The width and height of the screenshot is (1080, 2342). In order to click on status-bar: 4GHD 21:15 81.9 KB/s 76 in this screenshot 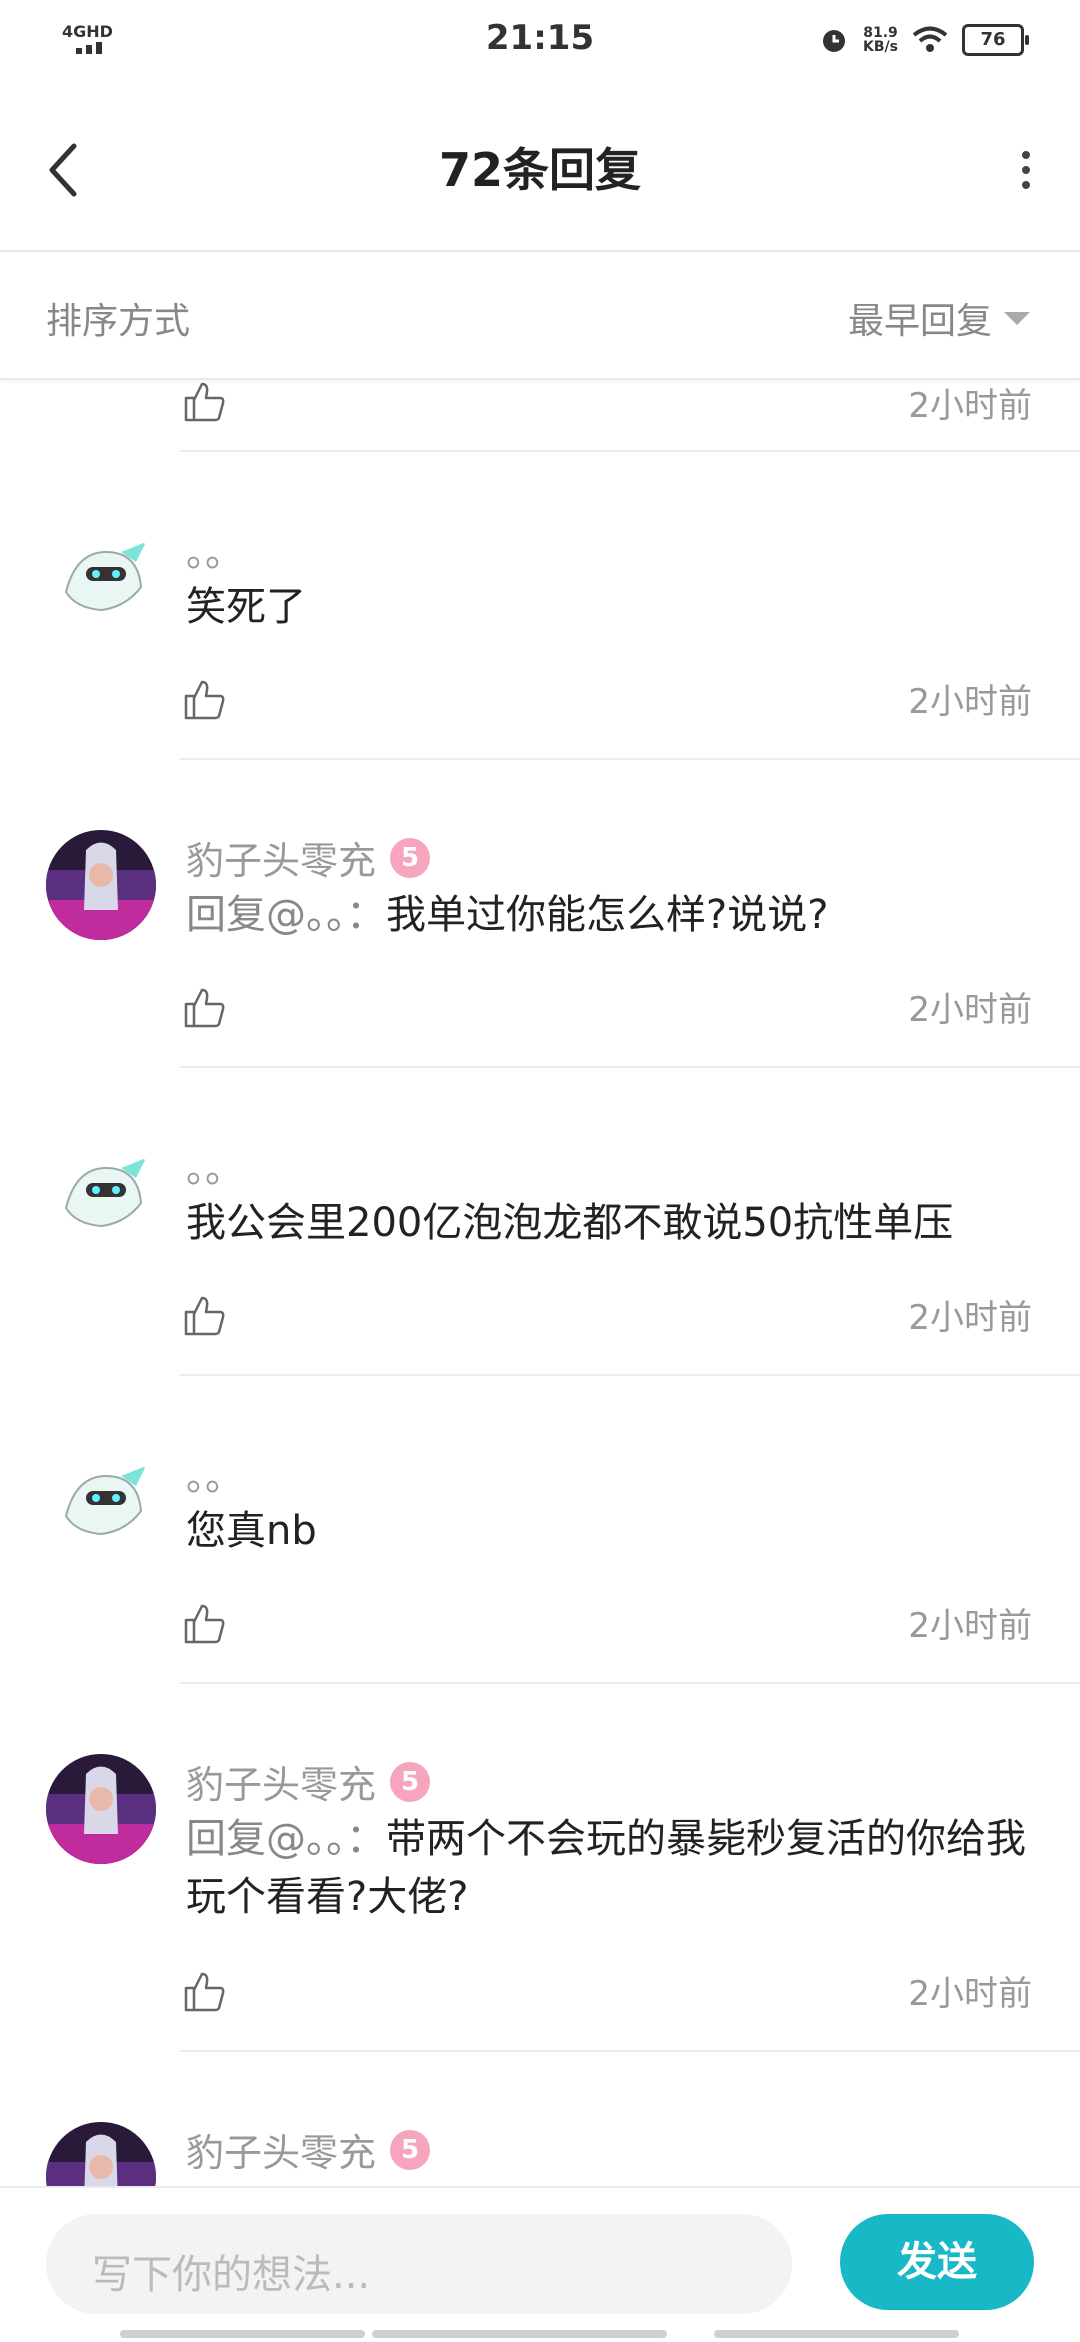, I will do `click(540, 42)`.